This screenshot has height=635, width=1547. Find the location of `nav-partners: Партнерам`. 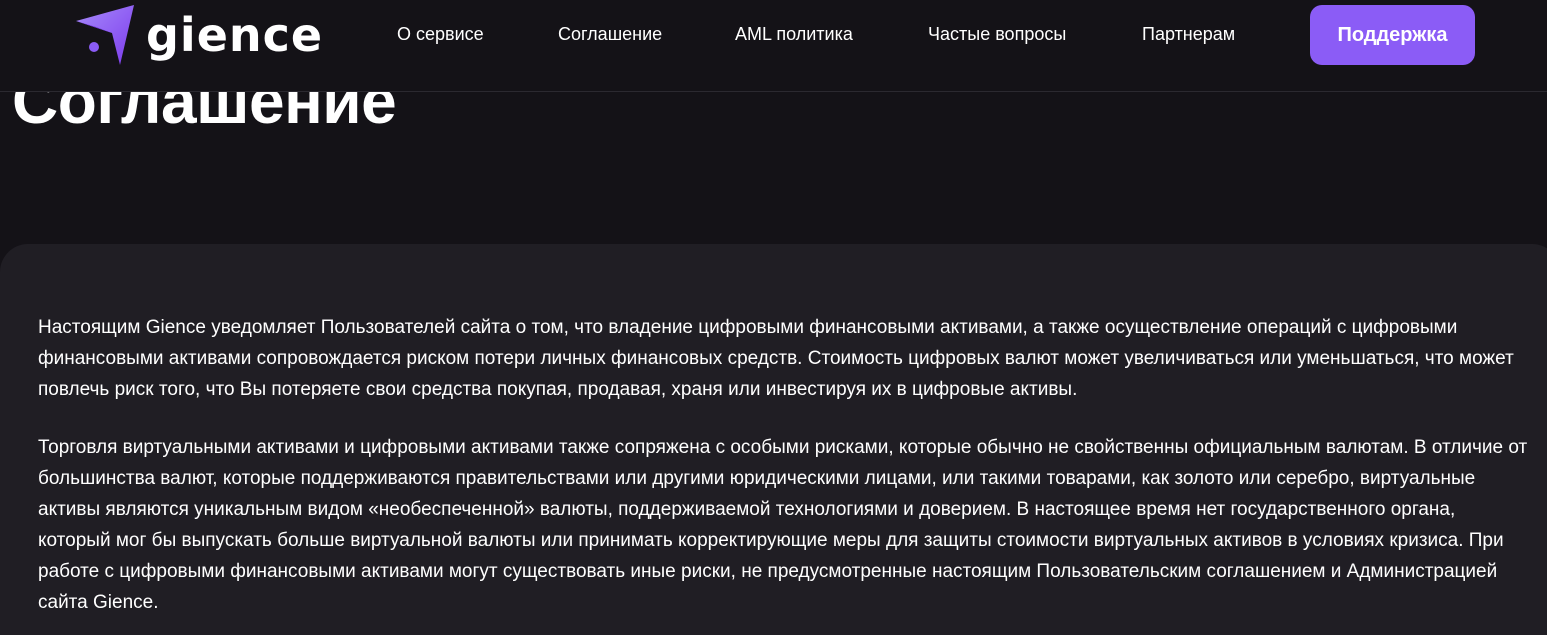

nav-partners: Партнерам is located at coordinates (1188, 34).